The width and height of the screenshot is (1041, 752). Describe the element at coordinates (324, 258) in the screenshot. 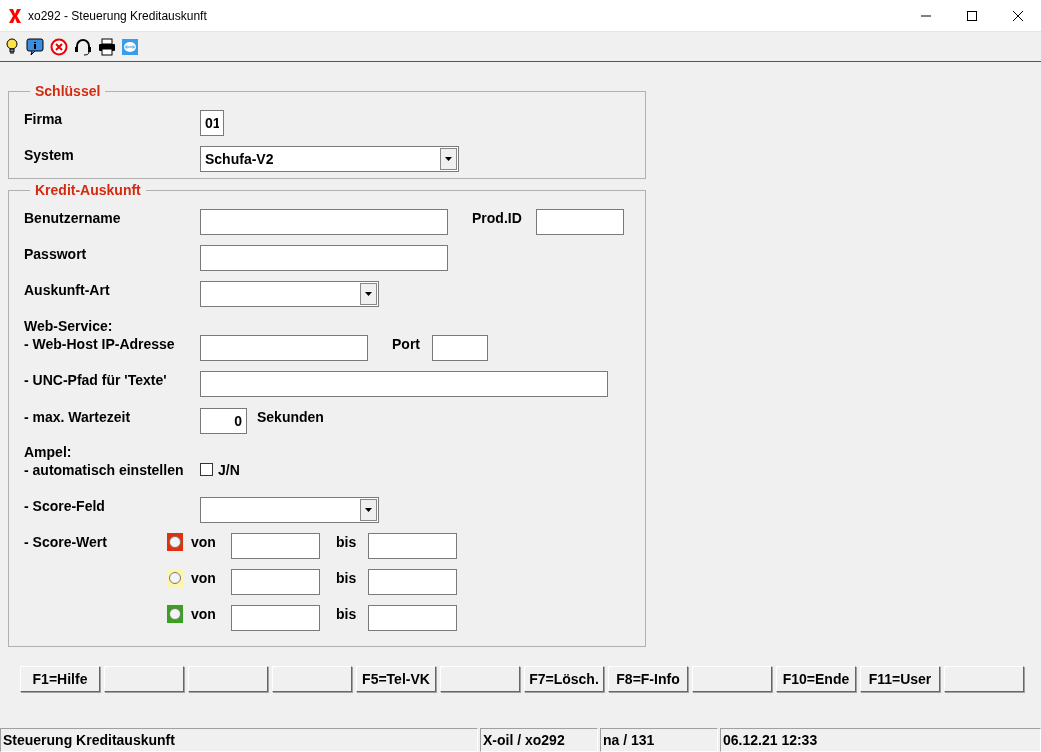

I see `password-field` at that location.